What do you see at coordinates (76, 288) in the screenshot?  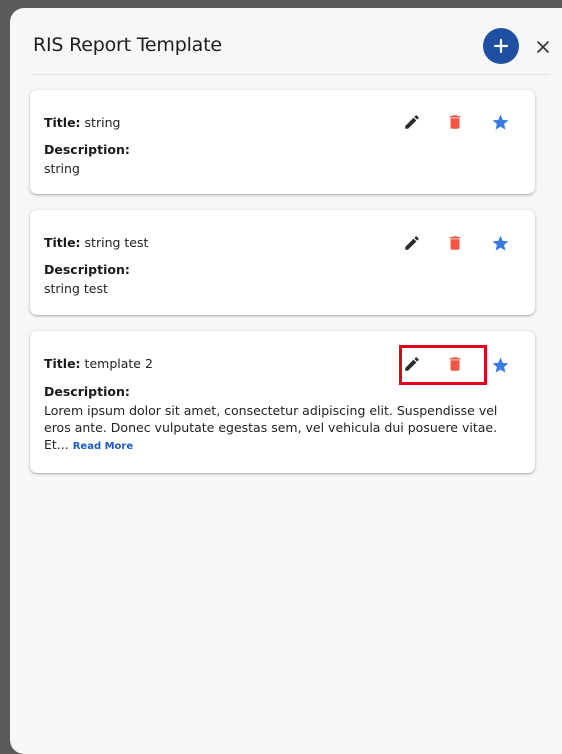 I see `template-description: string test` at bounding box center [76, 288].